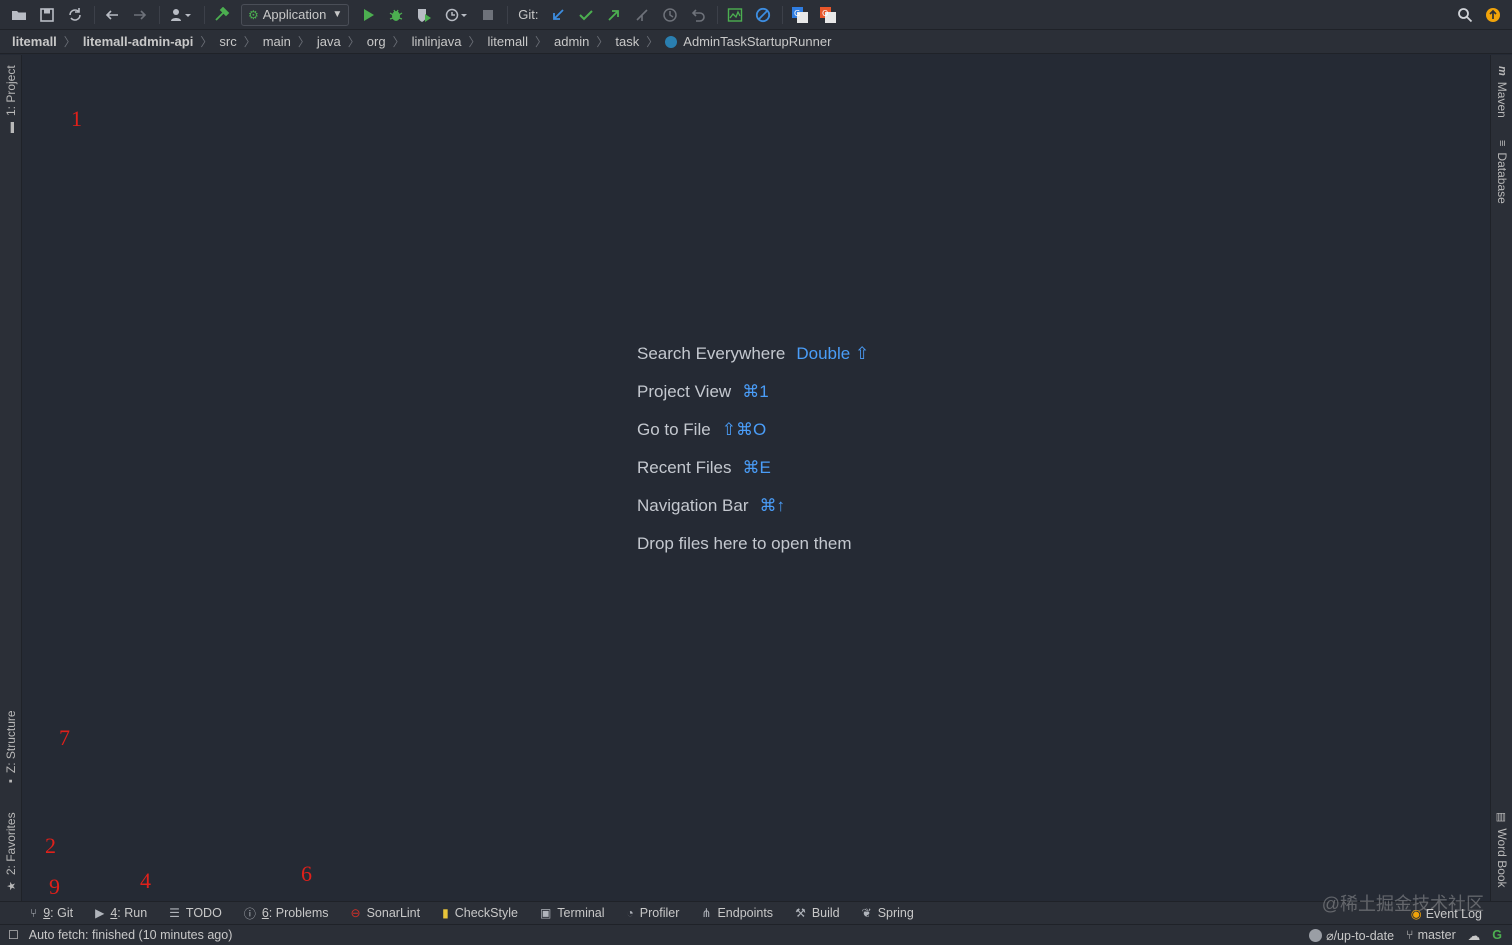  Describe the element at coordinates (1493, 15) in the screenshot. I see `update-available-icon` at that location.